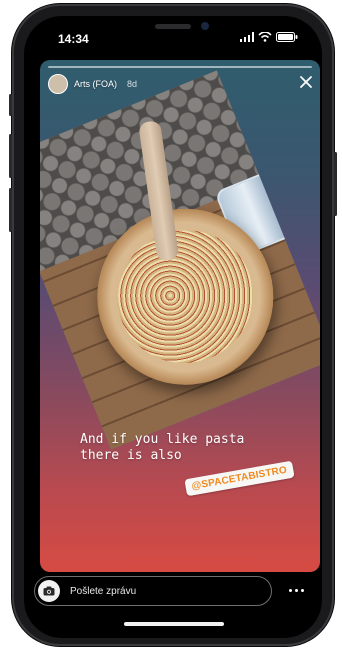  I want to click on status-time: 14:34, so click(73, 39).